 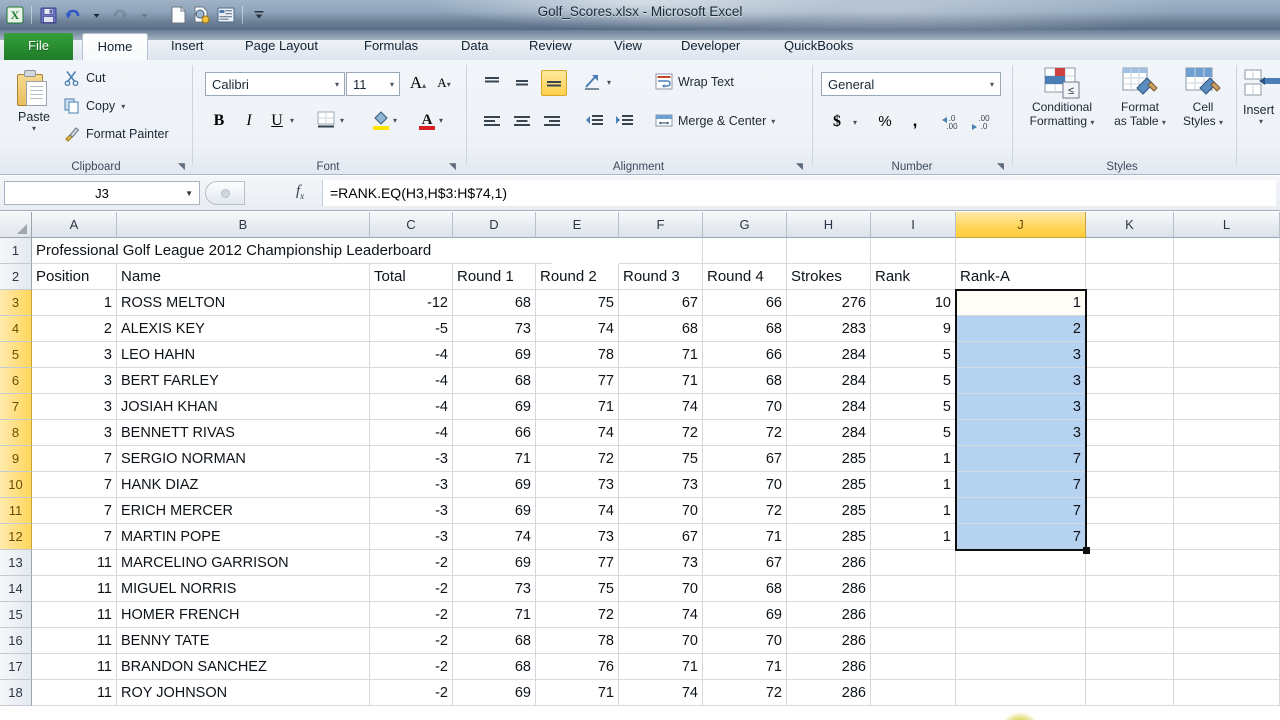 I want to click on cell-K16, so click(x=1130, y=641).